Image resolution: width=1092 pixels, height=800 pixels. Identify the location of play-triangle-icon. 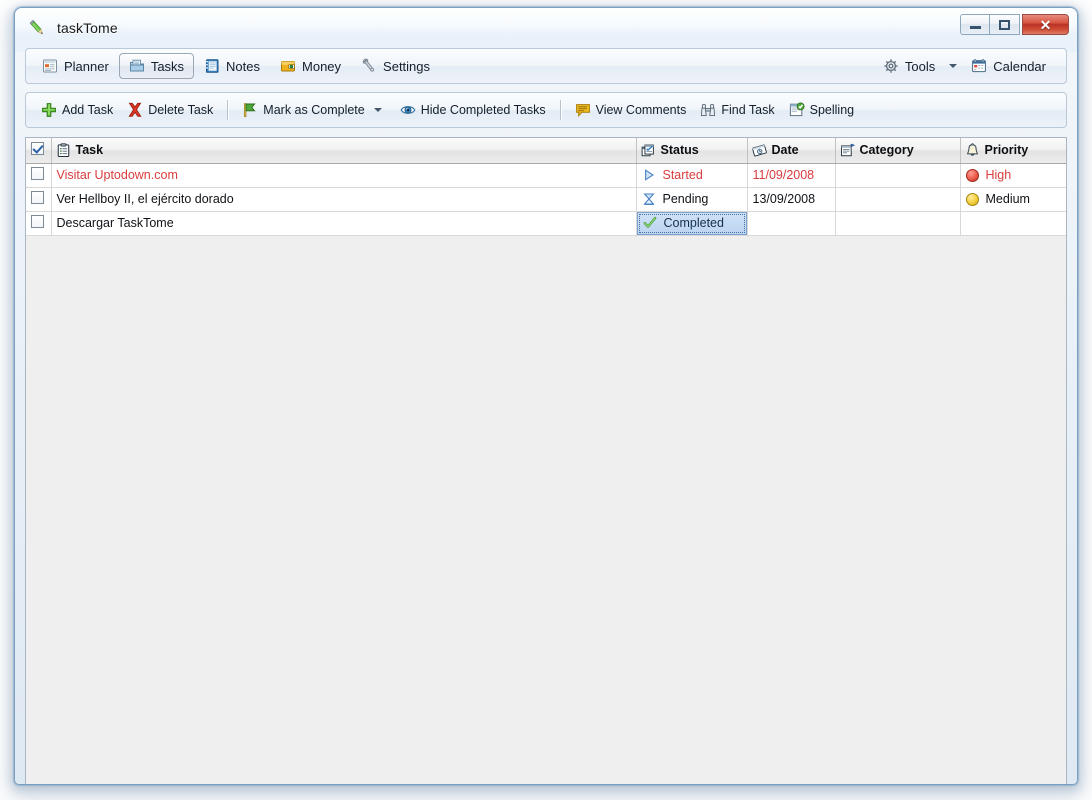
(649, 175).